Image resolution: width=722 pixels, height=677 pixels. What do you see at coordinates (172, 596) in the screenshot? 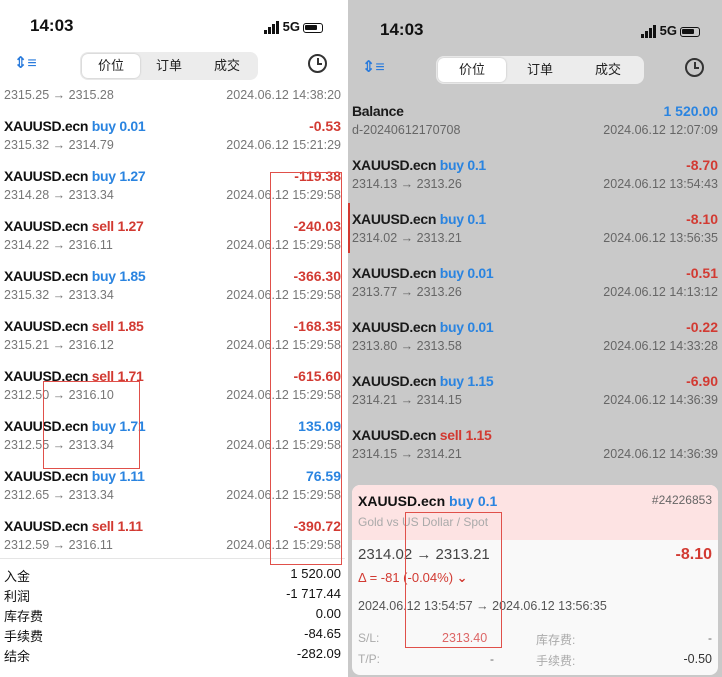
I see `summary-row: 利润 -1 717.44` at bounding box center [172, 596].